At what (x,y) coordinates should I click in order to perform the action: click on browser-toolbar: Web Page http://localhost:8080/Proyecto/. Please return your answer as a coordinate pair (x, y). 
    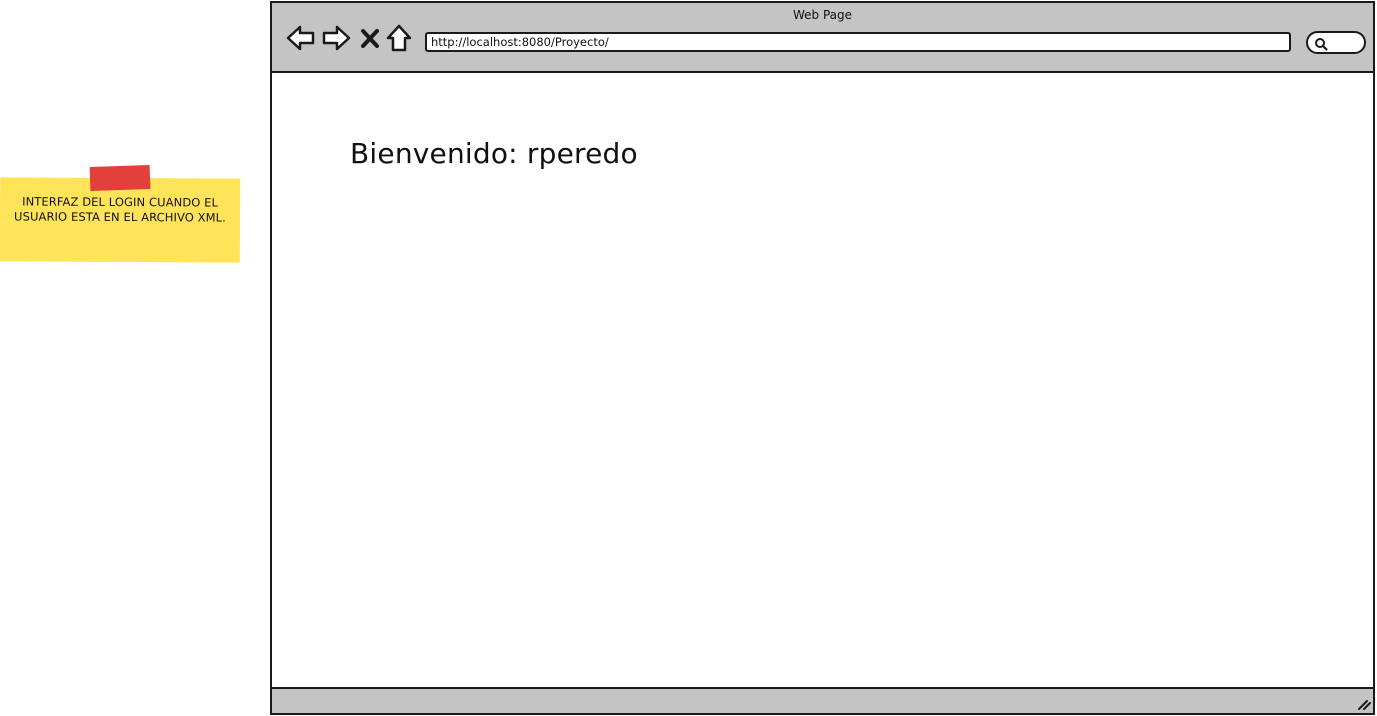
    Looking at the image, I should click on (822, 38).